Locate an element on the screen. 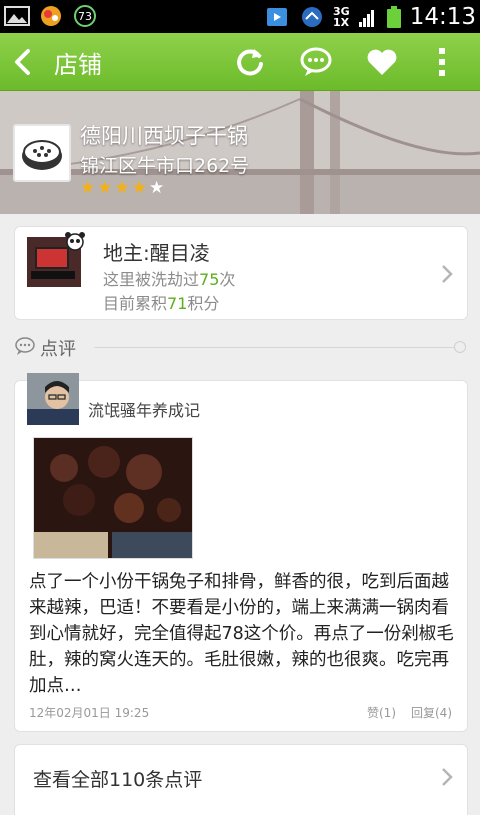 This screenshot has width=480, height=815. shop-rating: ★ ★ ★ ★ ★ is located at coordinates (122, 188).